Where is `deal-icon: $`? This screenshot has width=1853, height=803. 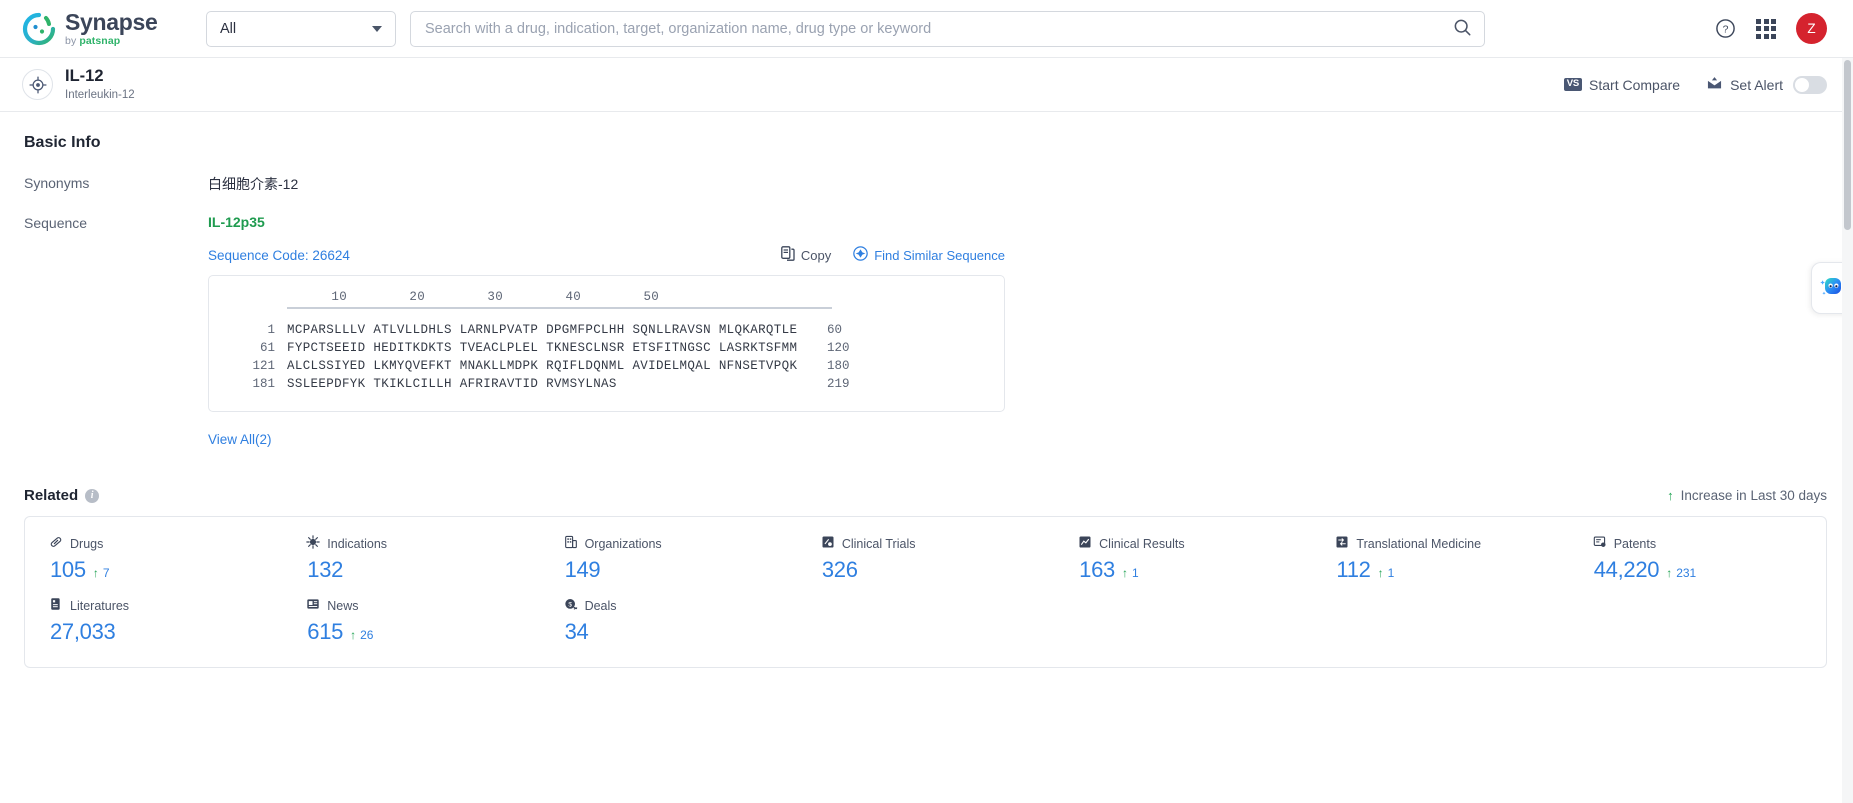 deal-icon: $ is located at coordinates (571, 605).